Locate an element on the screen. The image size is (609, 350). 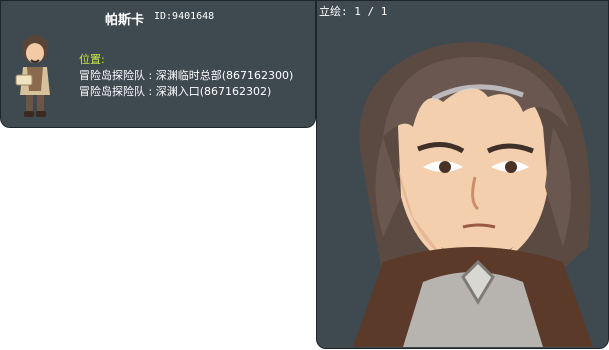
location-row: 冒险岛探险队 : 深渊临时总部(867162300) is located at coordinates (186, 75).